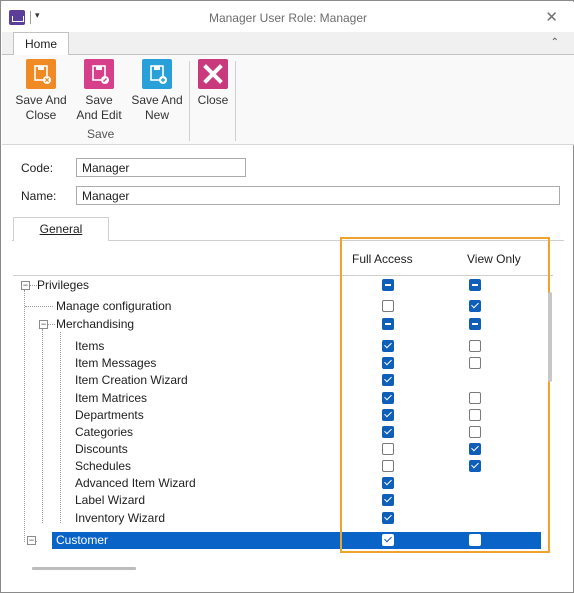 The height and width of the screenshot is (593, 574). What do you see at coordinates (213, 74) in the screenshot?
I see `close-icon` at bounding box center [213, 74].